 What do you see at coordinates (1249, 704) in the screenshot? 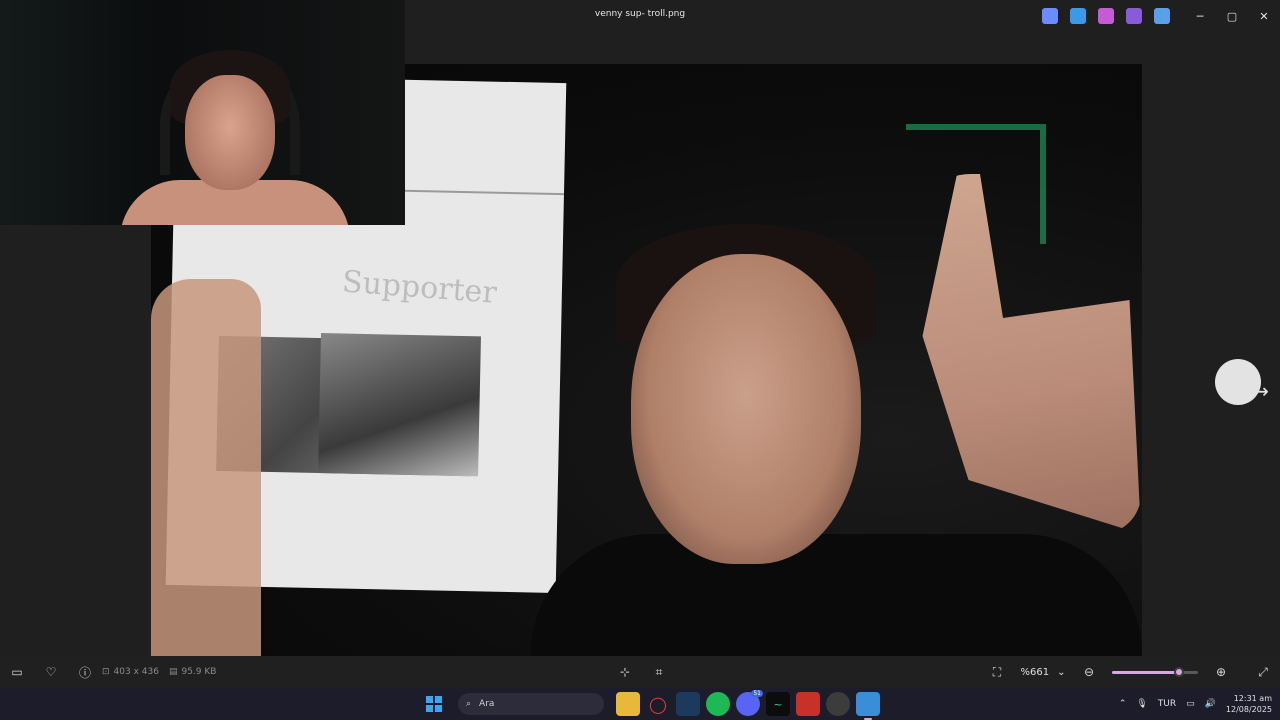
I see `clock: 12:31 am 12/08/2025` at bounding box center [1249, 704].